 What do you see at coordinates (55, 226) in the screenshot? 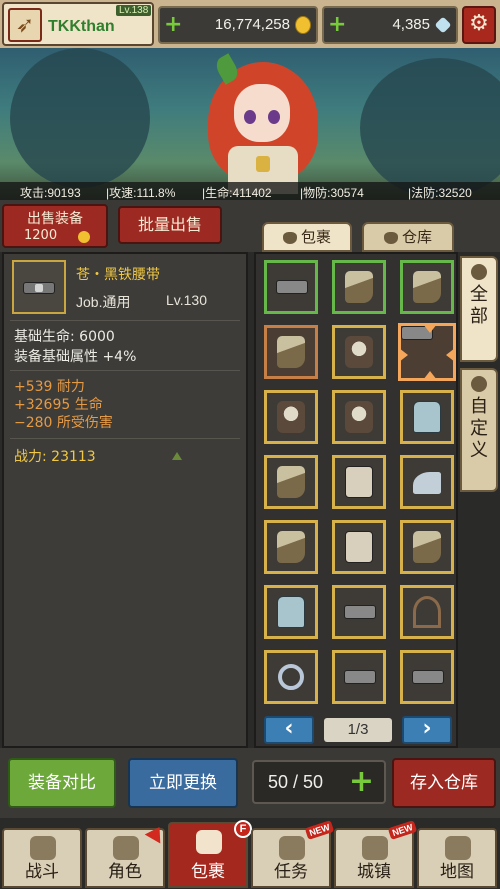
I see `sell-item-button: 出售装备 1200` at bounding box center [55, 226].